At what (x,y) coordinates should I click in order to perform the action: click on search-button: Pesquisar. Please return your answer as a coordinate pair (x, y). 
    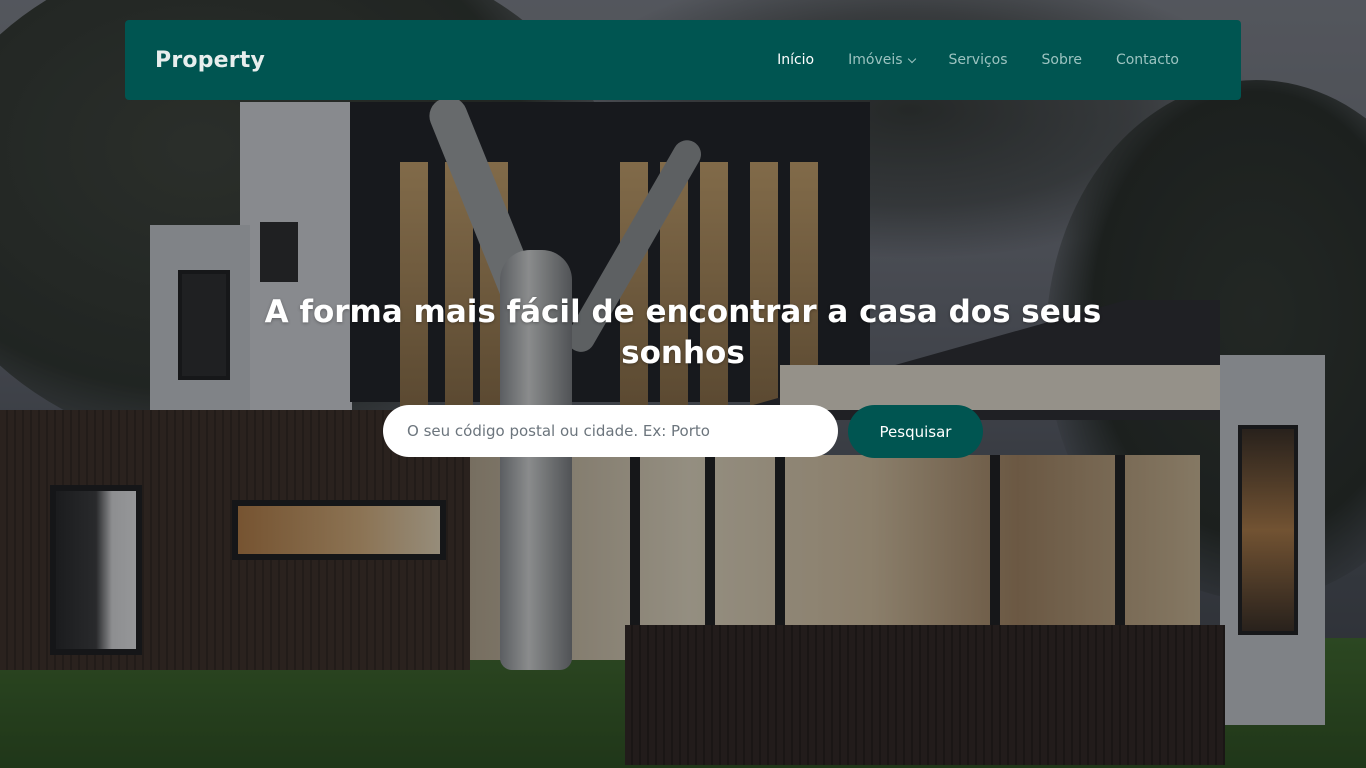
    Looking at the image, I should click on (915, 431).